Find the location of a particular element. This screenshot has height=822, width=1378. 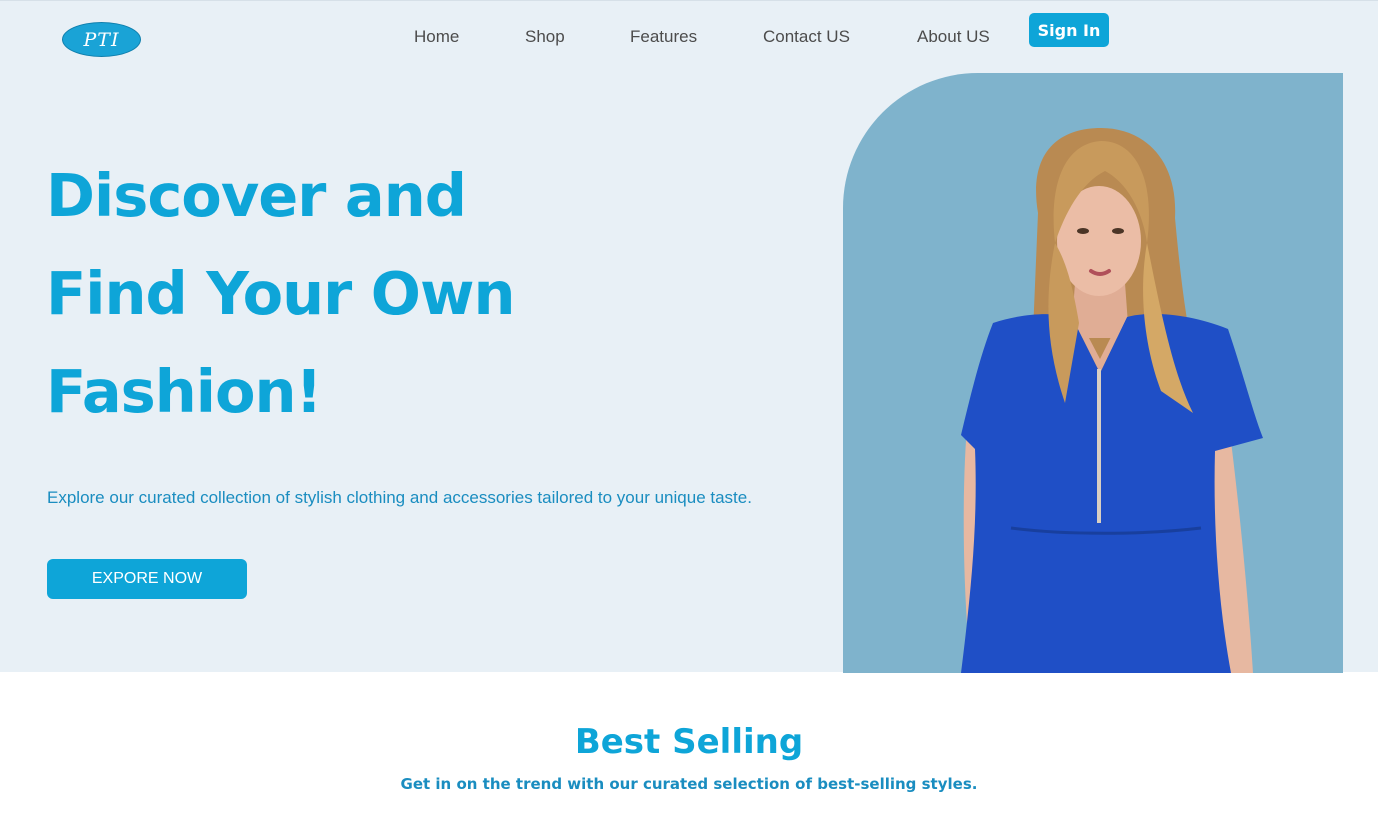

sign-in-button: Sign In is located at coordinates (1069, 30).